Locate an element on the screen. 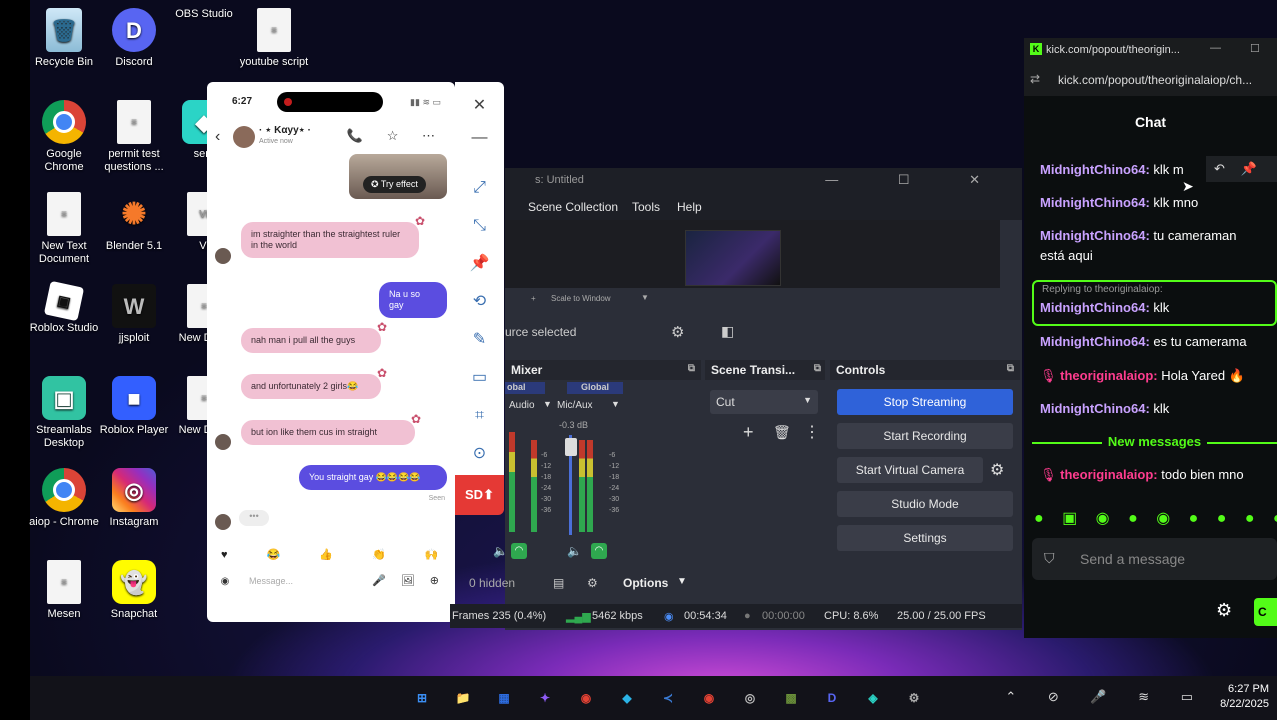  menu-tools: Tools is located at coordinates (646, 207).